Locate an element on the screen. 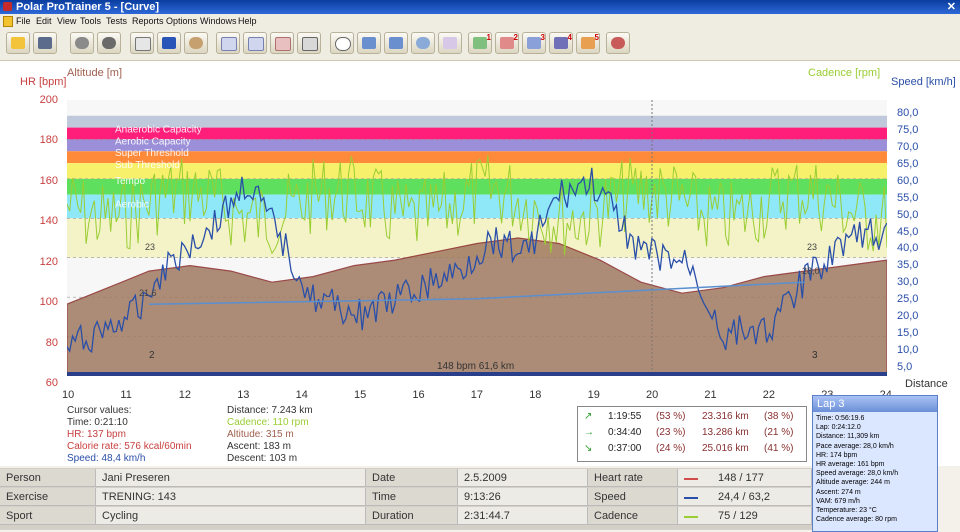 This screenshot has height=532, width=960. slope-time: 0:37:00 is located at coordinates (625, 448).